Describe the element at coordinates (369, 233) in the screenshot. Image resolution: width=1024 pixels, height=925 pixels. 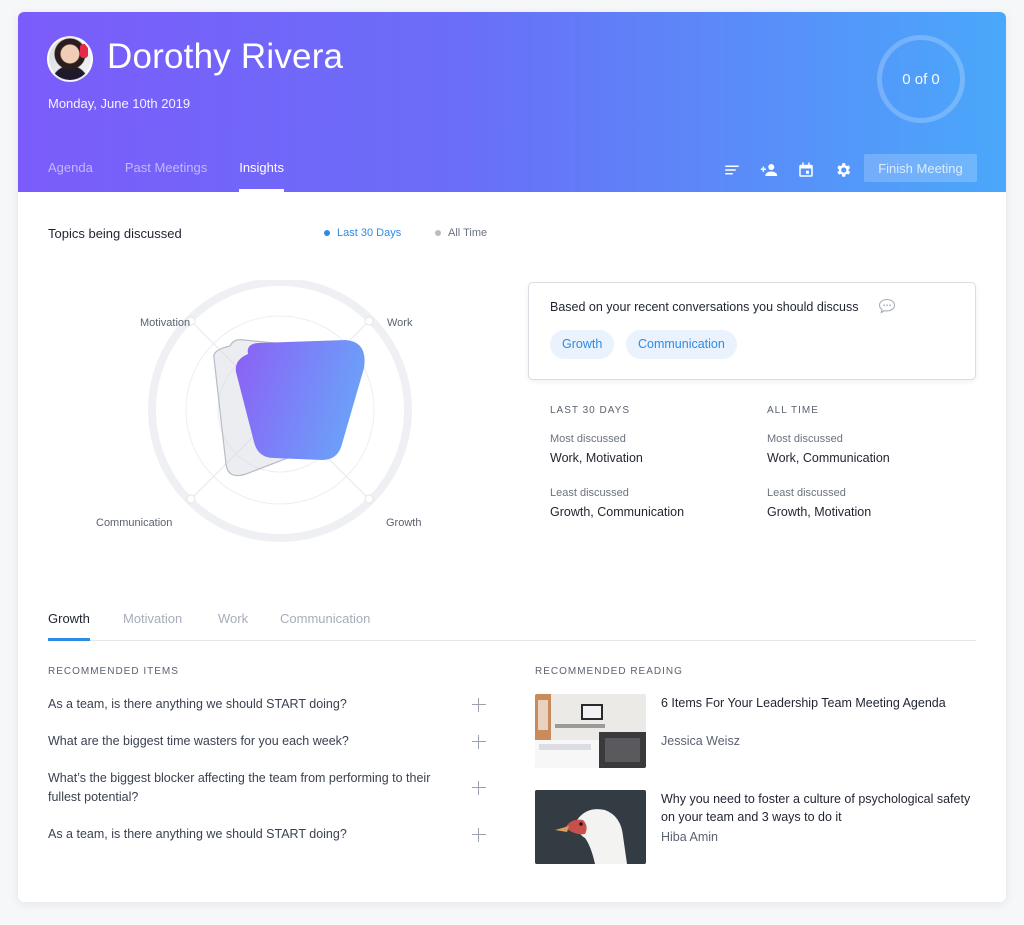
I see `range-label: Last 30 Days` at that location.